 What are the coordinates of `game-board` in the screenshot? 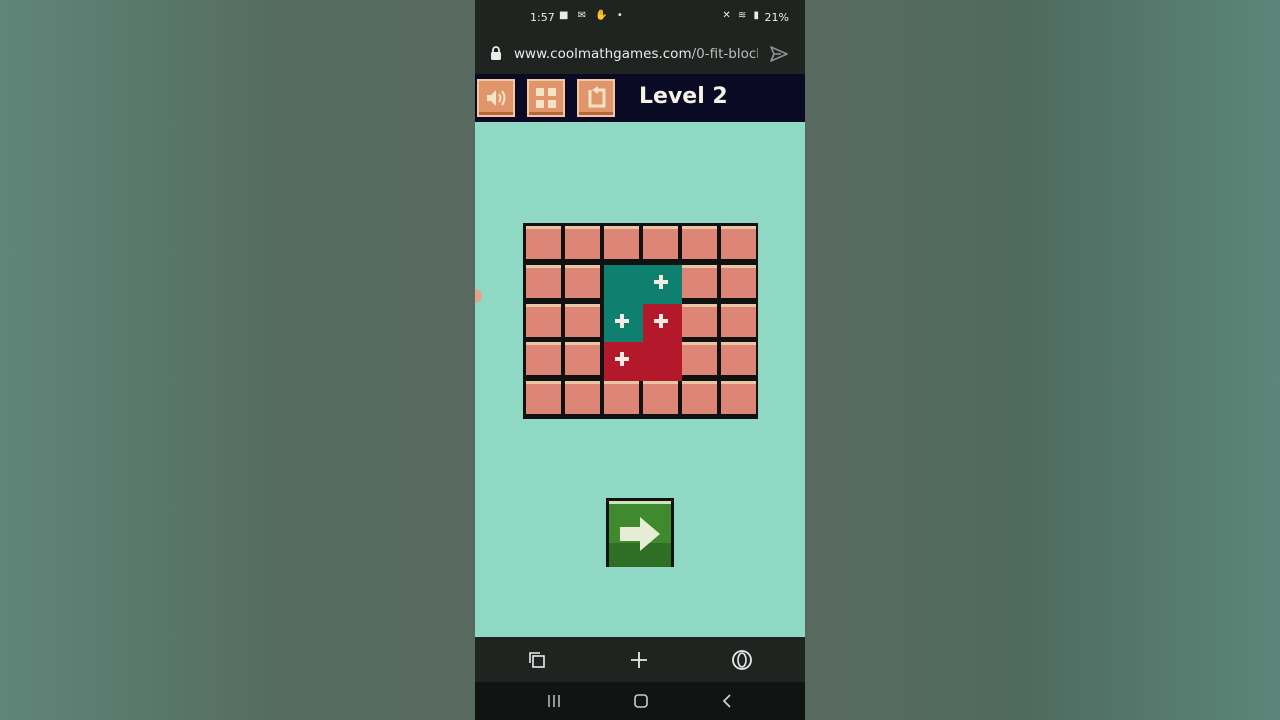 It's located at (640, 321).